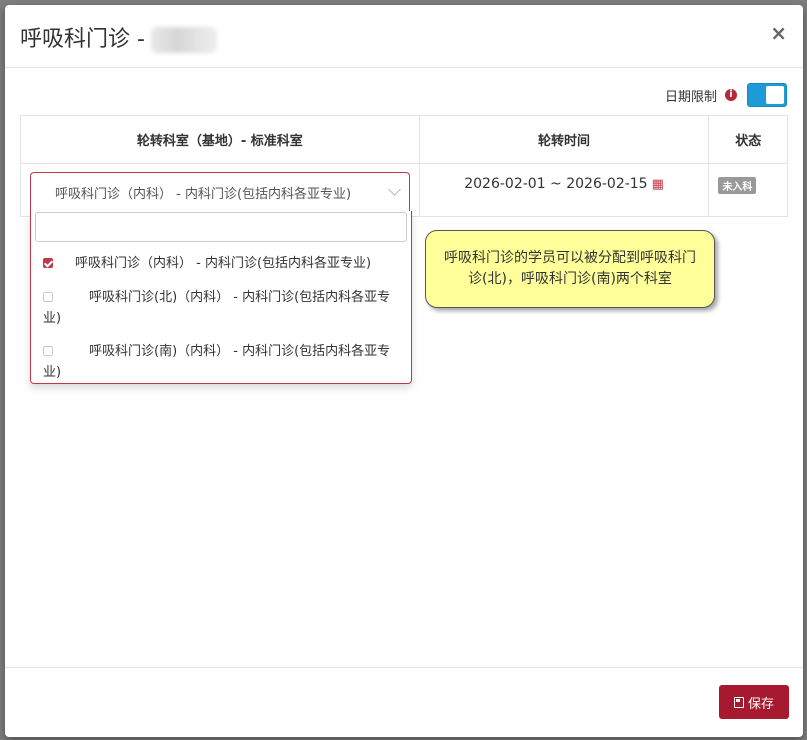  I want to click on annotation-callout: 呼吸科门诊的学员可以被分配到呼吸科门诊(北)，呼吸科门诊(南)两个科室, so click(570, 269).